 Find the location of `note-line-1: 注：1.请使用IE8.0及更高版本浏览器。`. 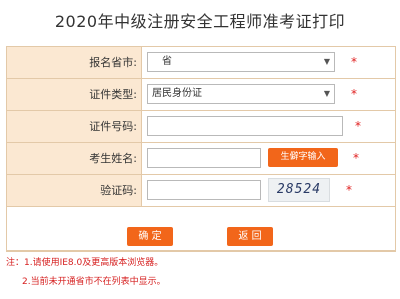

note-line-1: 注：1.请使用IE8.0及更高版本浏览器。 is located at coordinates (85, 263).